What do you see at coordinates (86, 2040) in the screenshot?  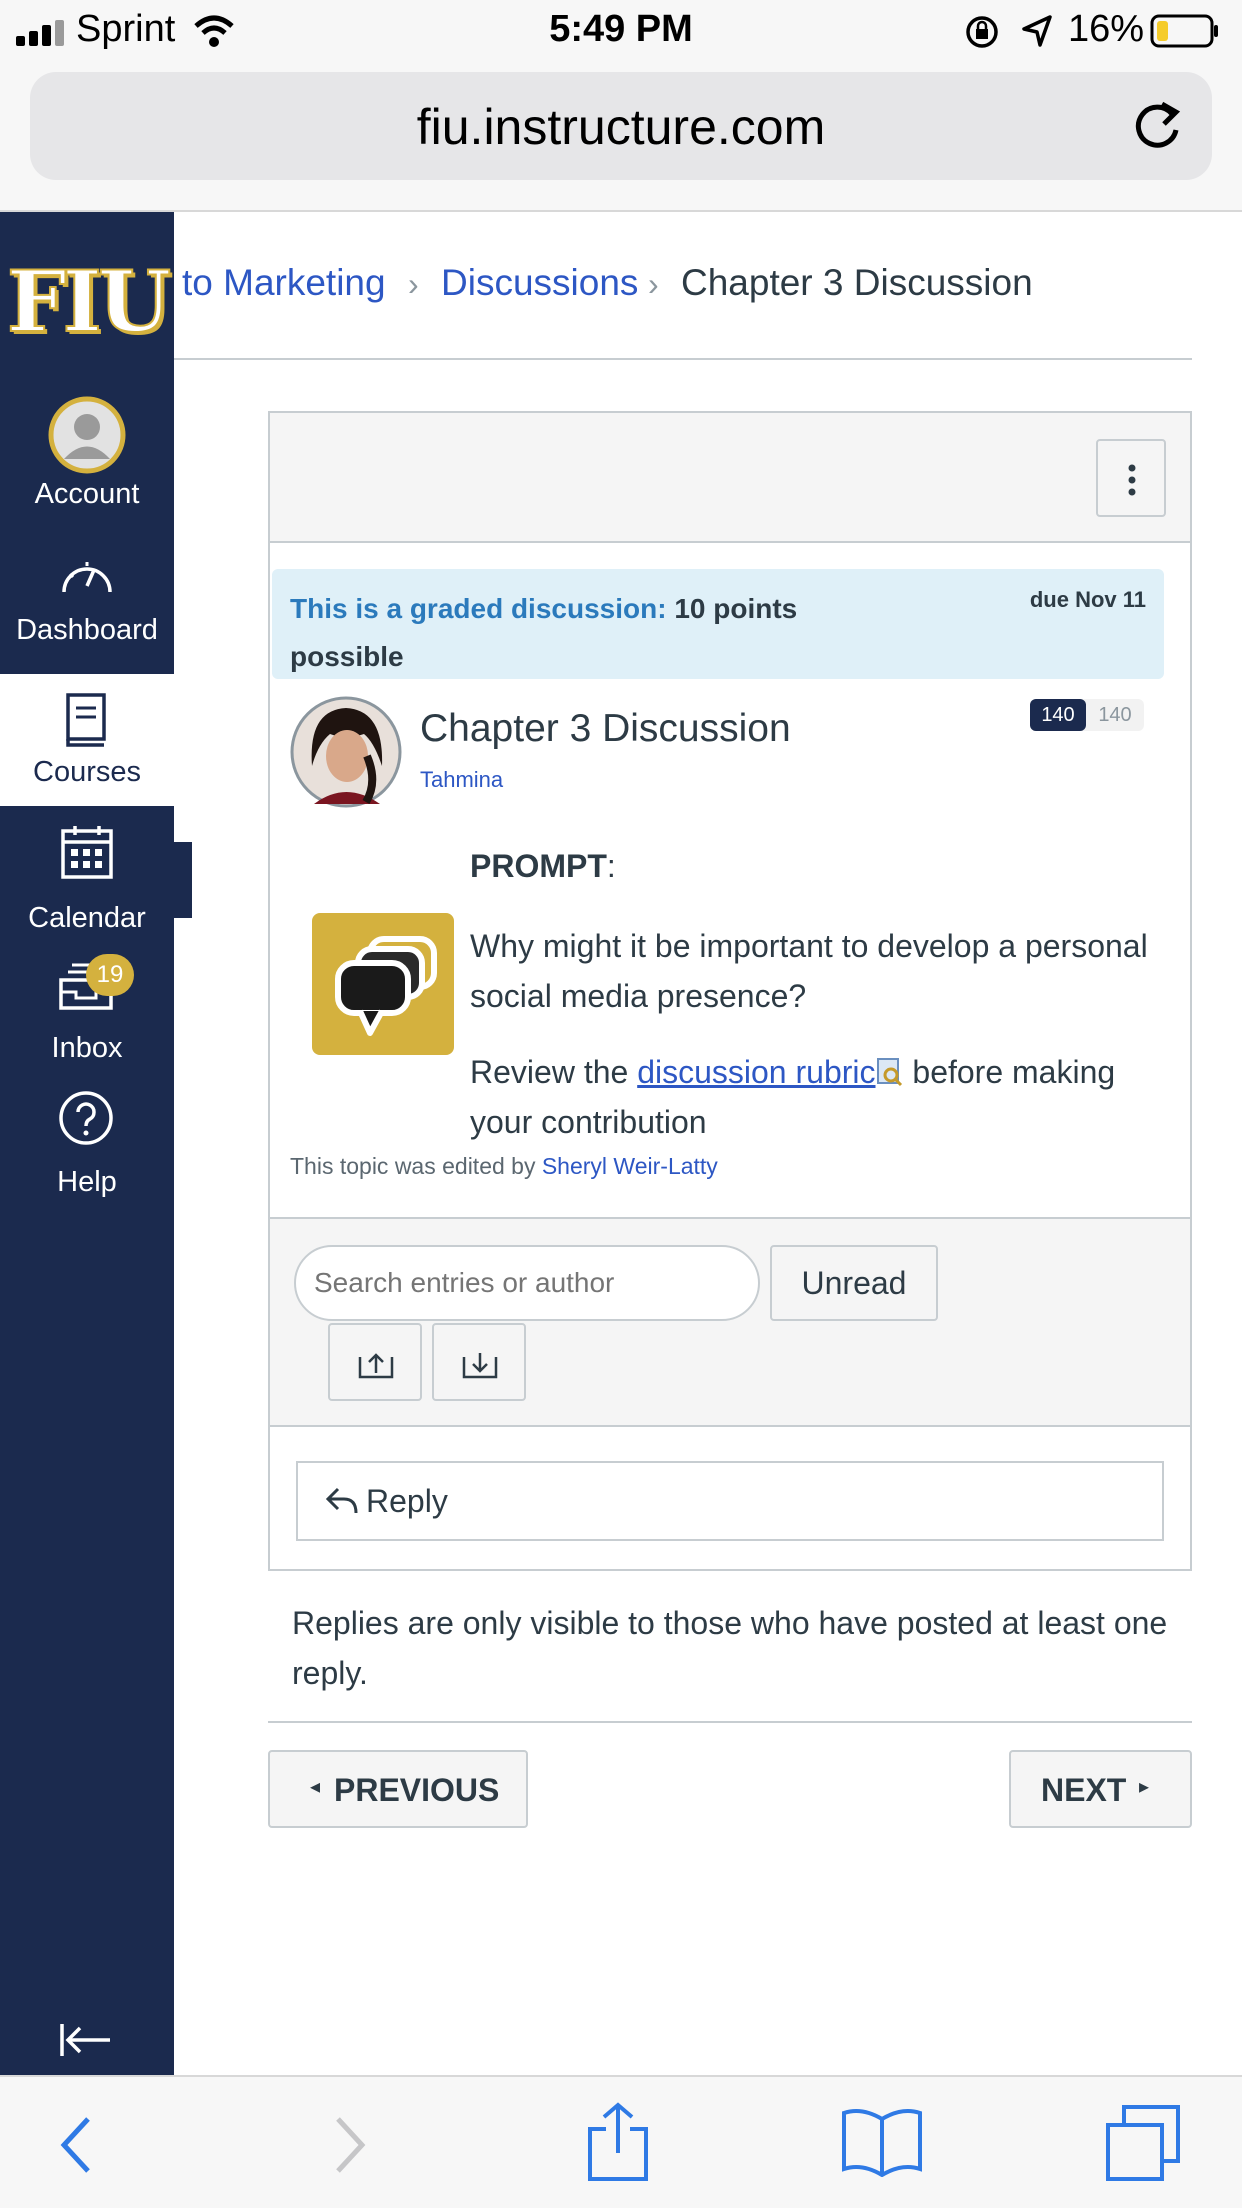 I see `collapse-nav-icon` at bounding box center [86, 2040].